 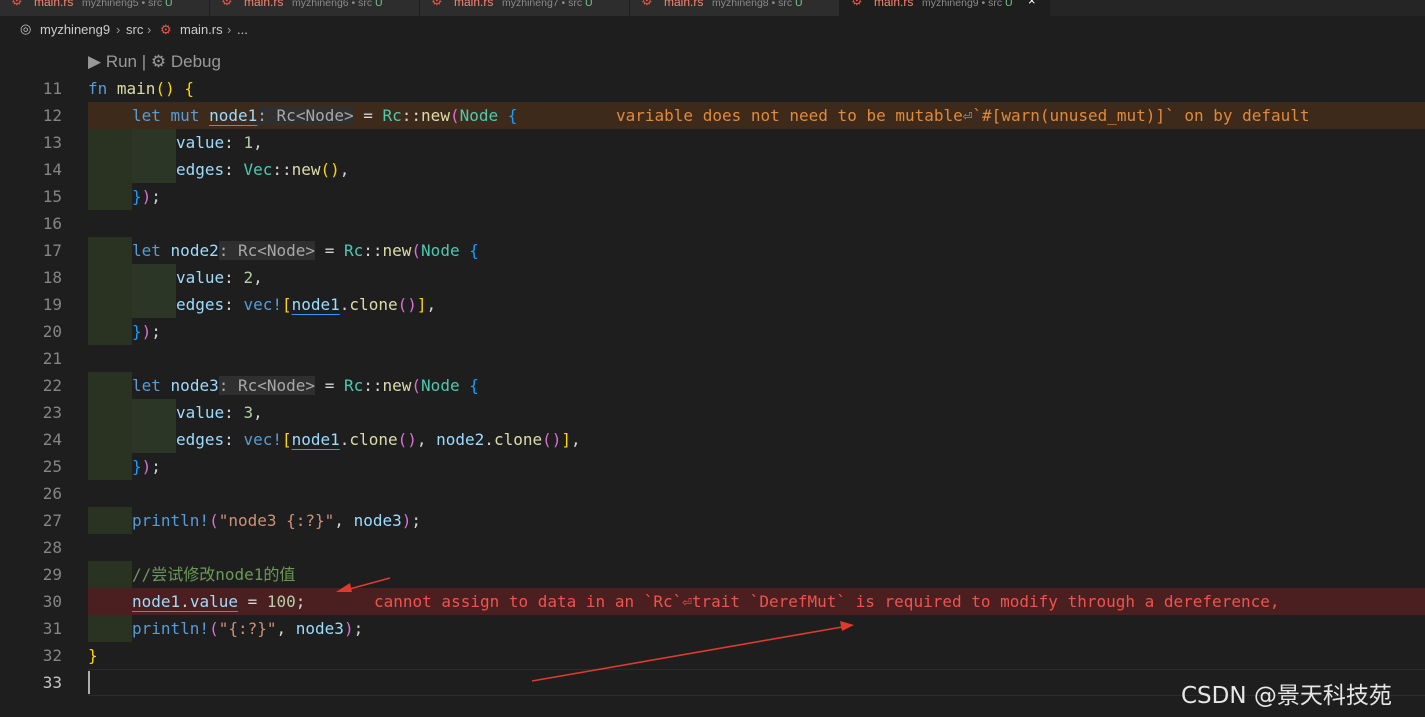 What do you see at coordinates (121, 61) in the screenshot?
I see `codelens-run: Run` at bounding box center [121, 61].